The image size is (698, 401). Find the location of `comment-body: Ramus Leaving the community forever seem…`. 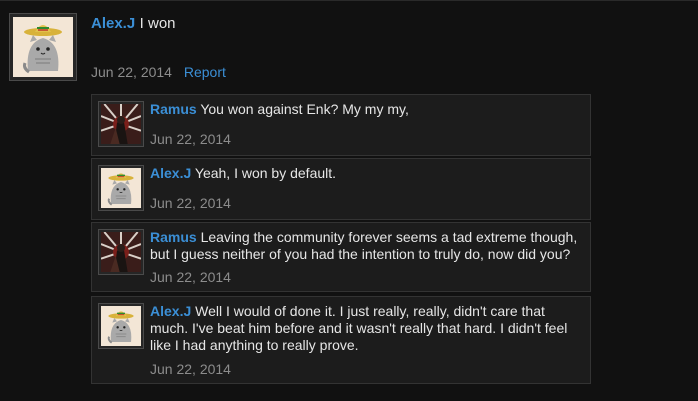

comment-body: Ramus Leaving the community forever seem… is located at coordinates (367, 246).